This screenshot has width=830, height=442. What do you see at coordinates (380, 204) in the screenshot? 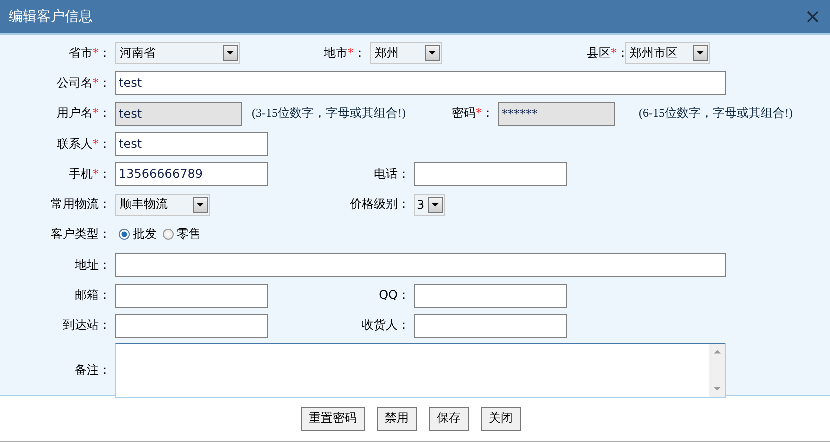
I see `field-label: 价格级别：` at bounding box center [380, 204].